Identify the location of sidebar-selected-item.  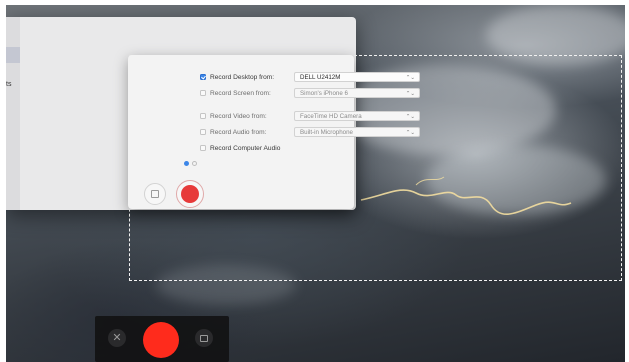
(13, 55).